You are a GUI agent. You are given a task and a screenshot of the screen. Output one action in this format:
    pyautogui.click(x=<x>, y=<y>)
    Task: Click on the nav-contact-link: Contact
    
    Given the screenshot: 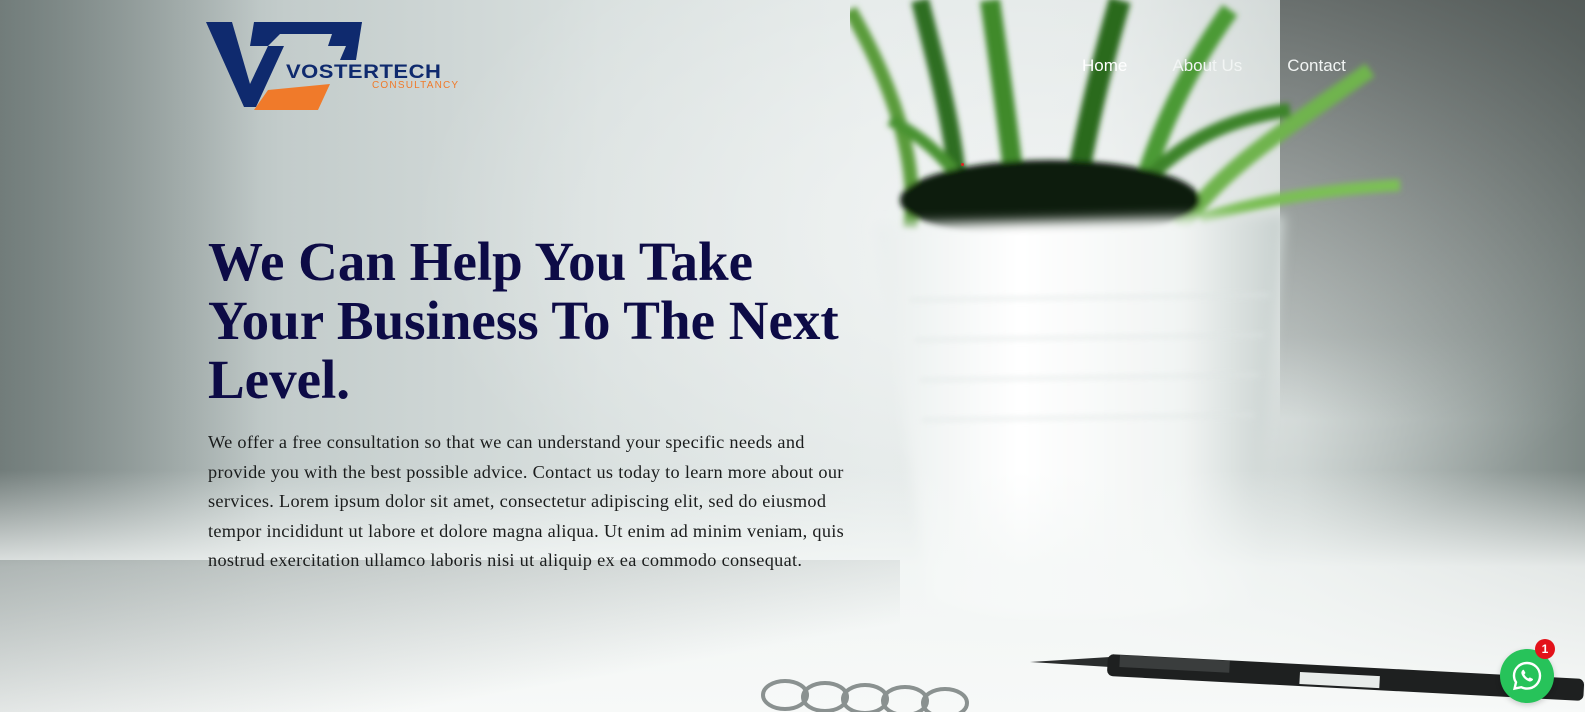 What is the action you would take?
    pyautogui.click(x=1316, y=66)
    